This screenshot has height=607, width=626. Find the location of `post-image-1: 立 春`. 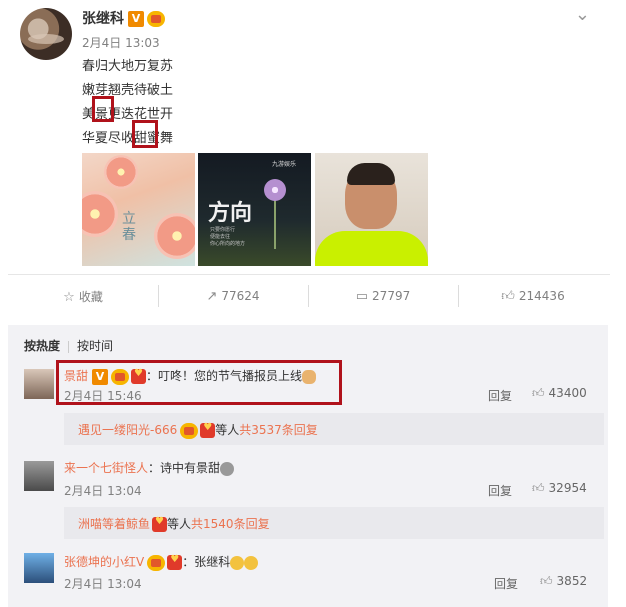

post-image-1: 立 春 is located at coordinates (138, 209).